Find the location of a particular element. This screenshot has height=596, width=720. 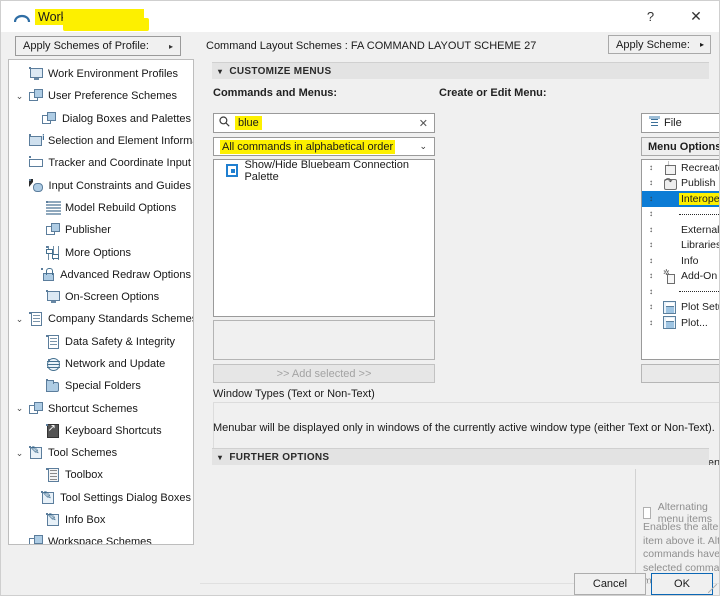

menu-item-row: ↕ Add-On Commands in the File menu. is located at coordinates (680, 276).